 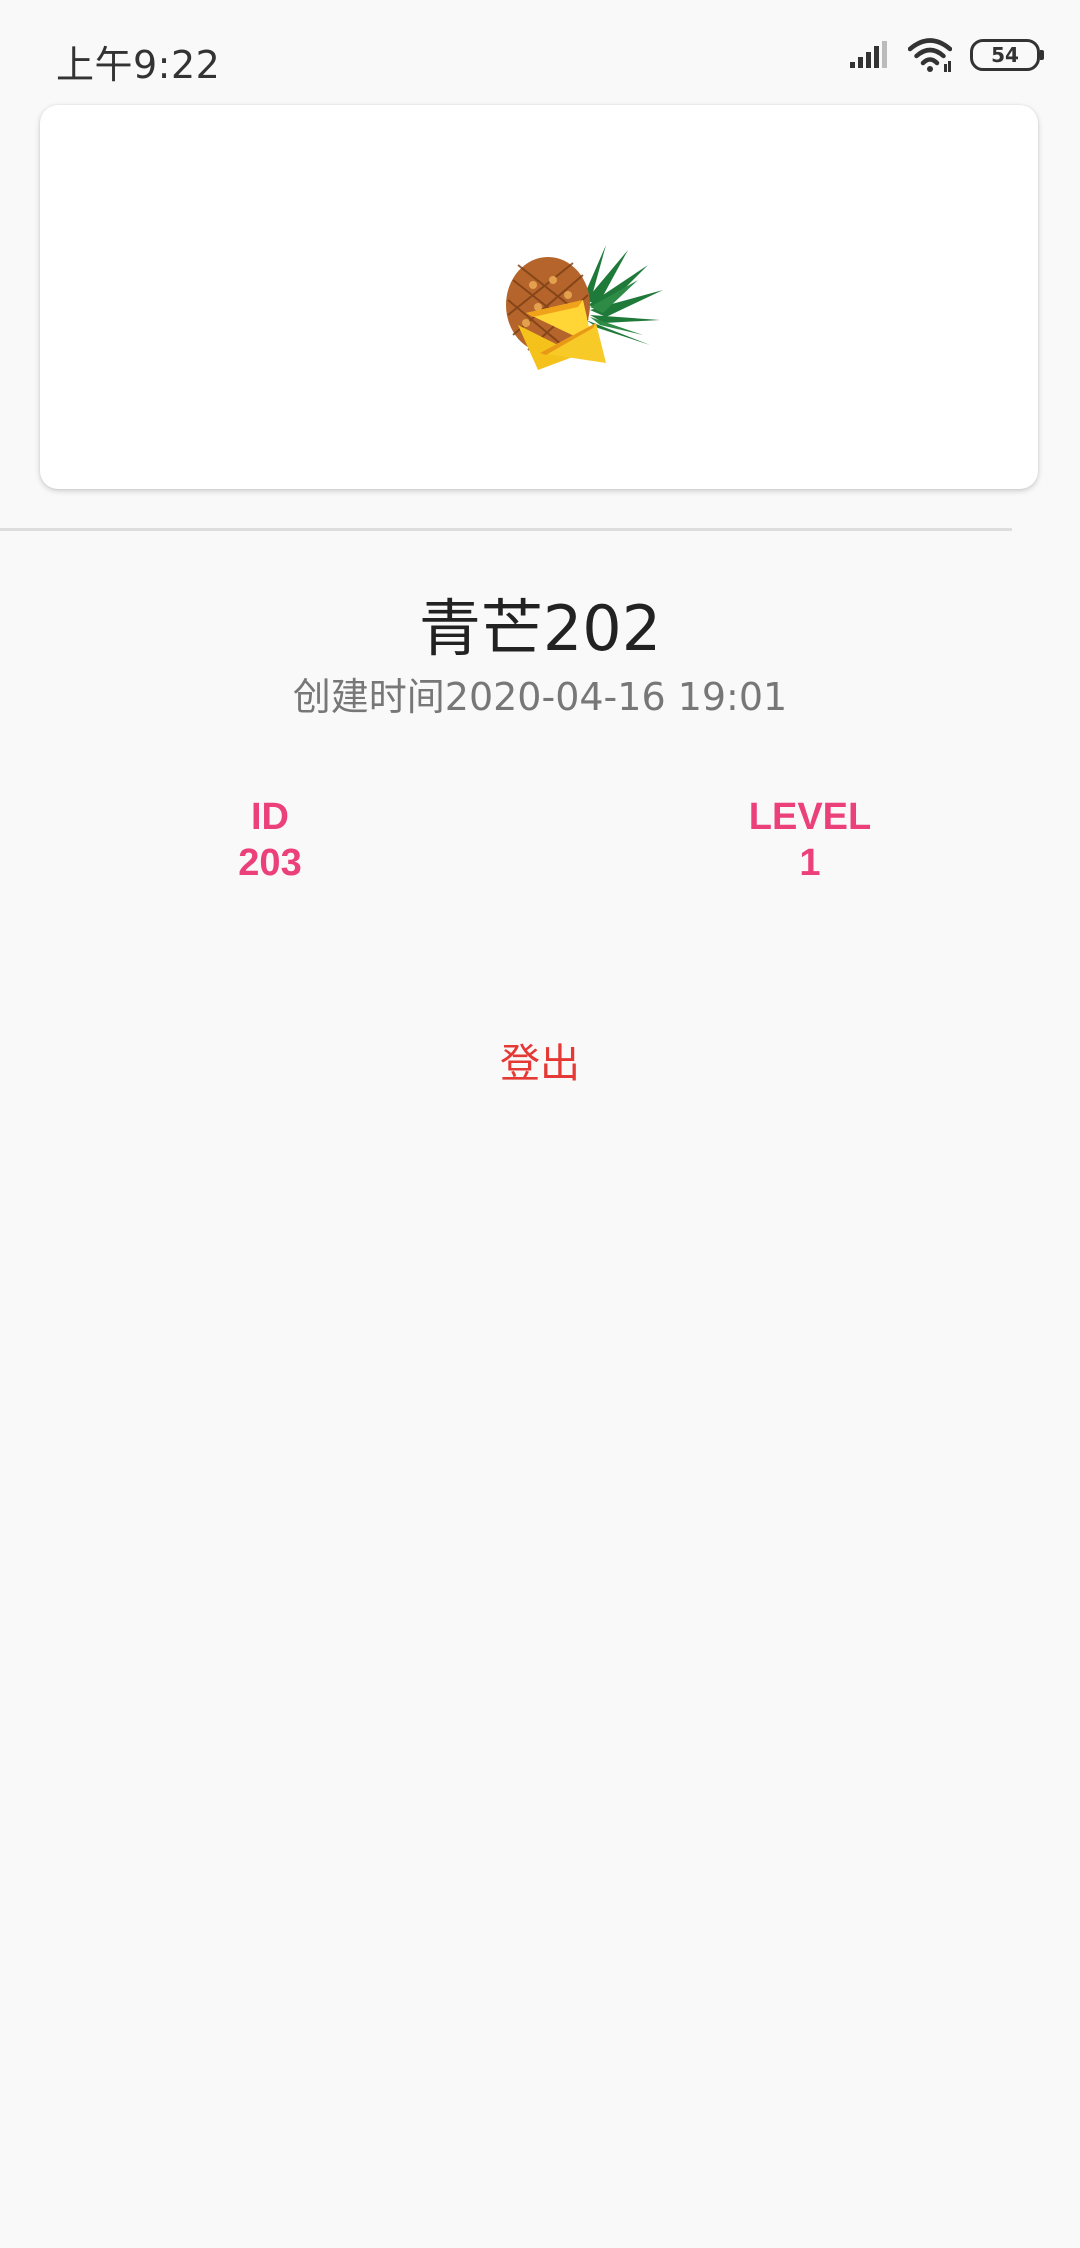 I want to click on divider, so click(x=506, y=529).